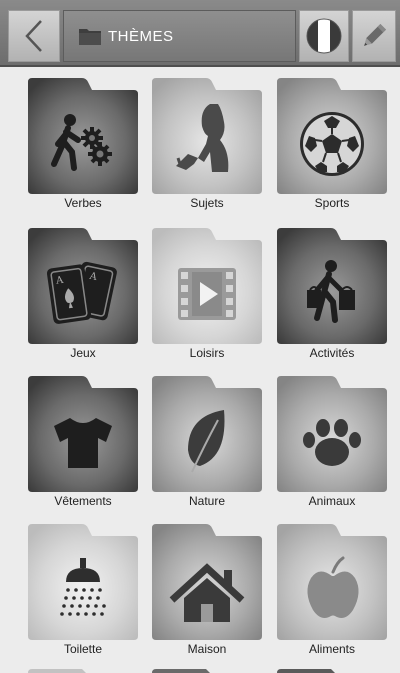 The image size is (400, 673). Describe the element at coordinates (331, 649) in the screenshot. I see `theme-label: Aliments` at that location.